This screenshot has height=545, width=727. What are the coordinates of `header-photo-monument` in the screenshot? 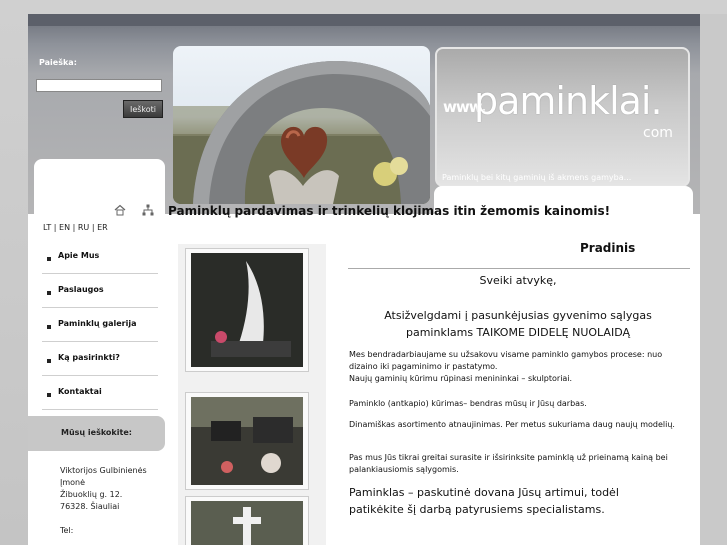 It's located at (301, 125).